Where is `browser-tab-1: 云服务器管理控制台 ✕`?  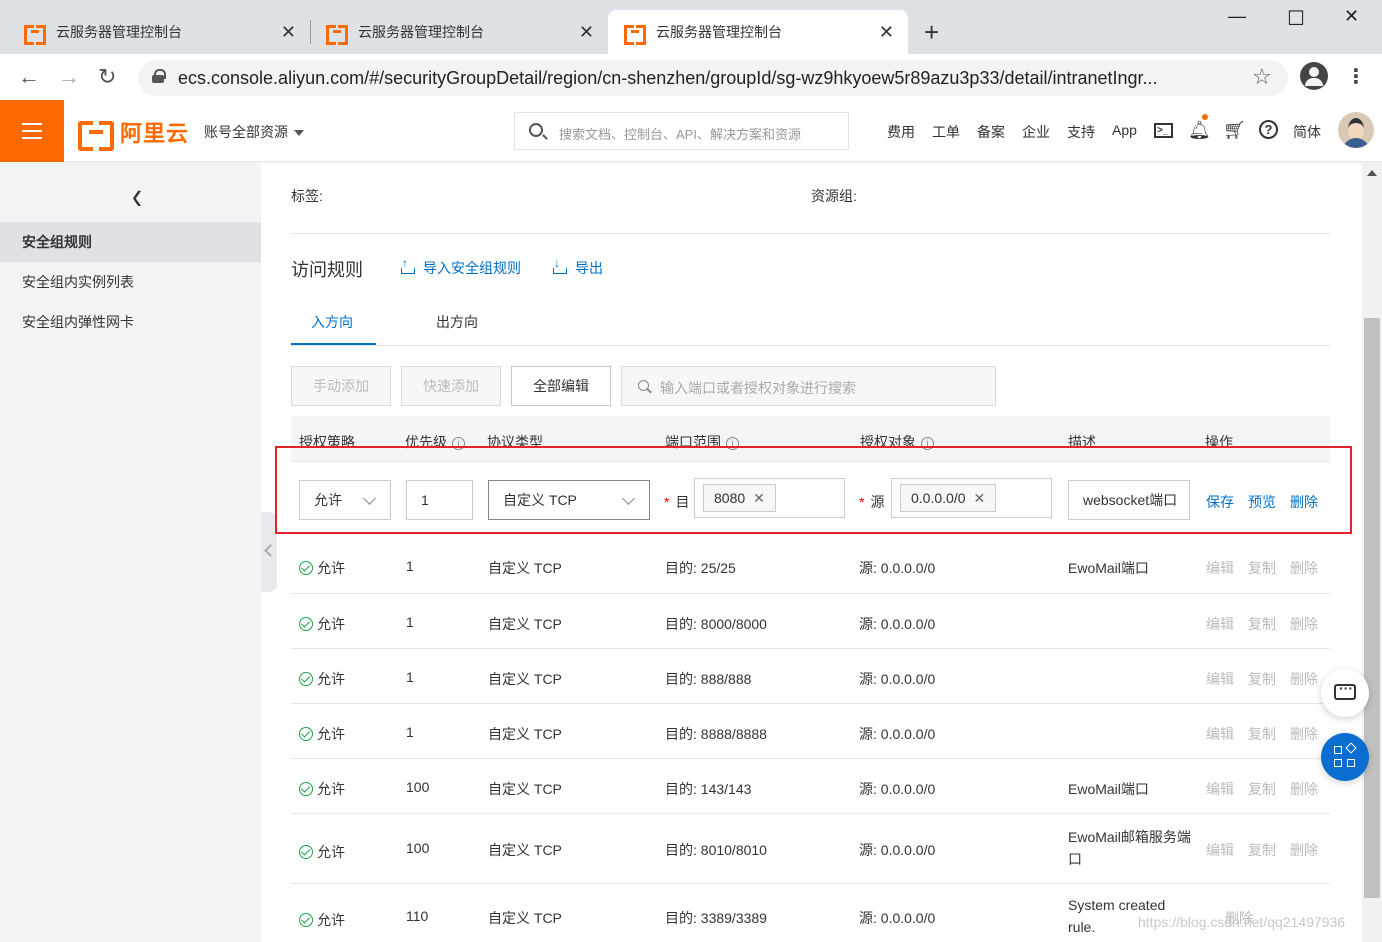 browser-tab-1: 云服务器管理控制台 ✕ is located at coordinates (155, 32).